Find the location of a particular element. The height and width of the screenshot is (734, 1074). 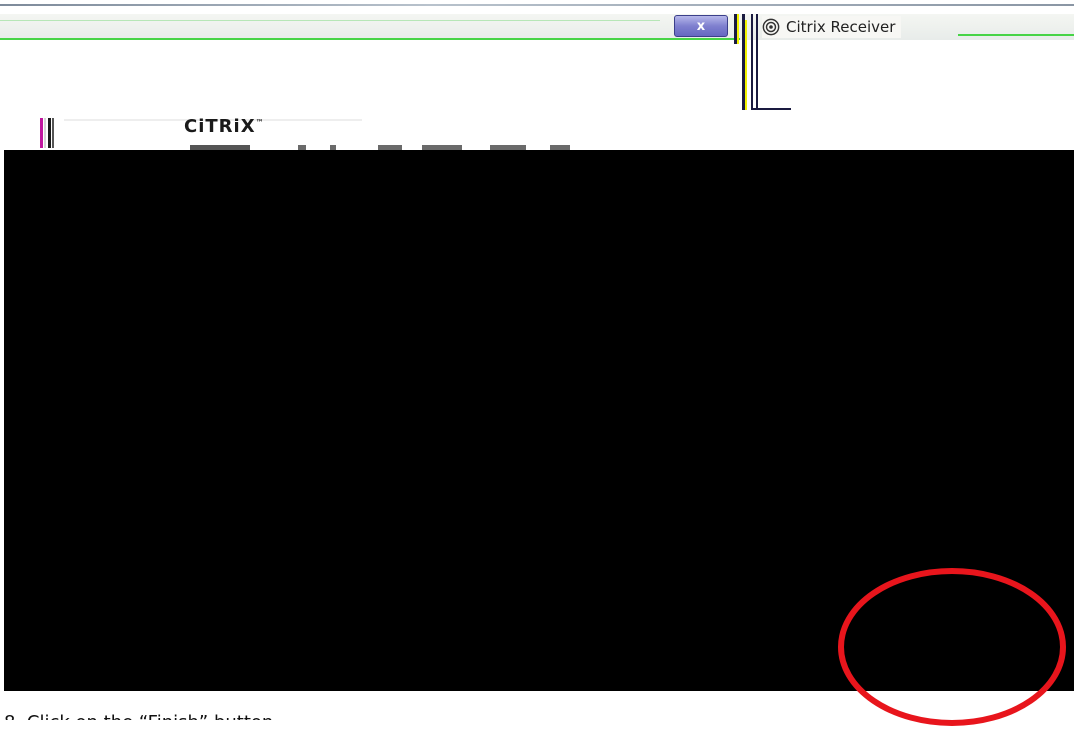

app-title: Citrix Receiver is located at coordinates (832, 27).